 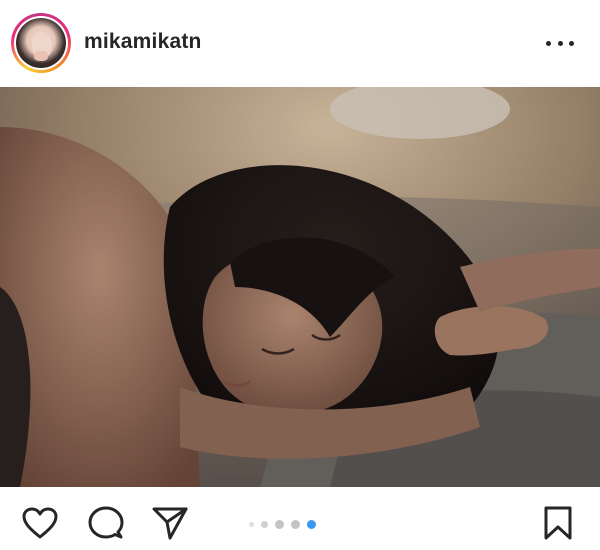 I want to click on more-options-icon, so click(x=560, y=43).